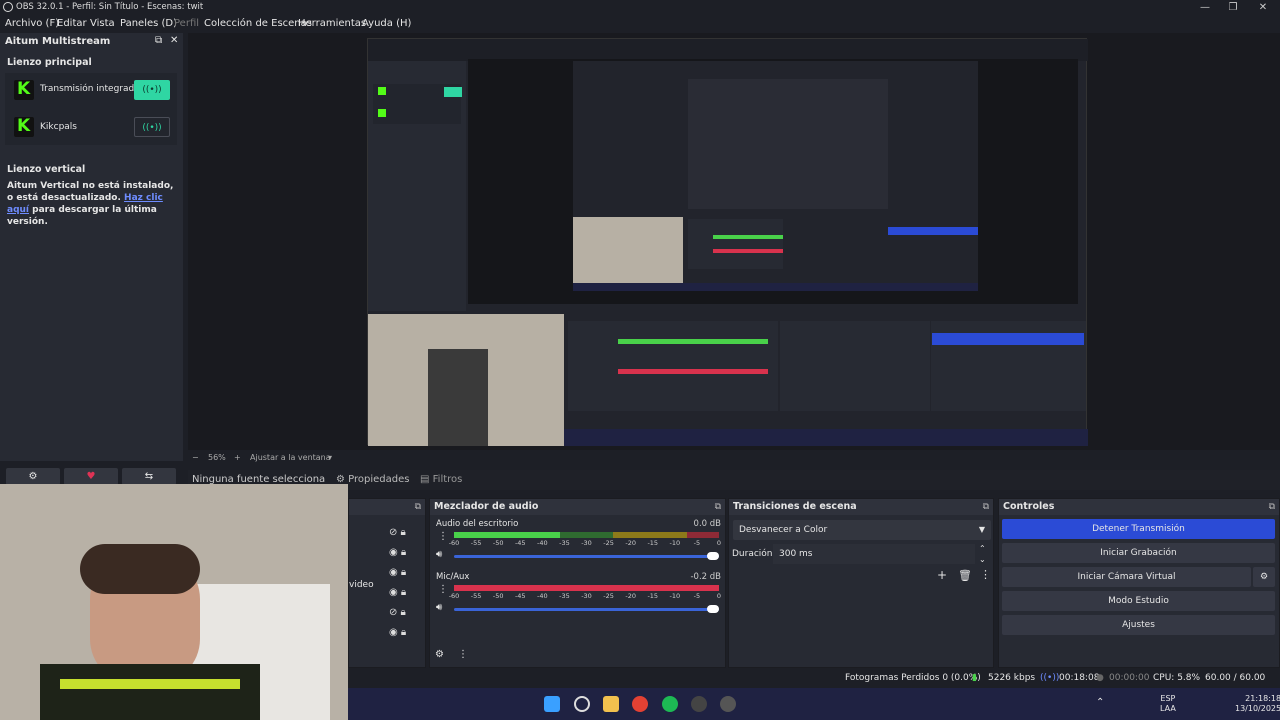  I want to click on chevron-down-icon: ▼, so click(981, 529).